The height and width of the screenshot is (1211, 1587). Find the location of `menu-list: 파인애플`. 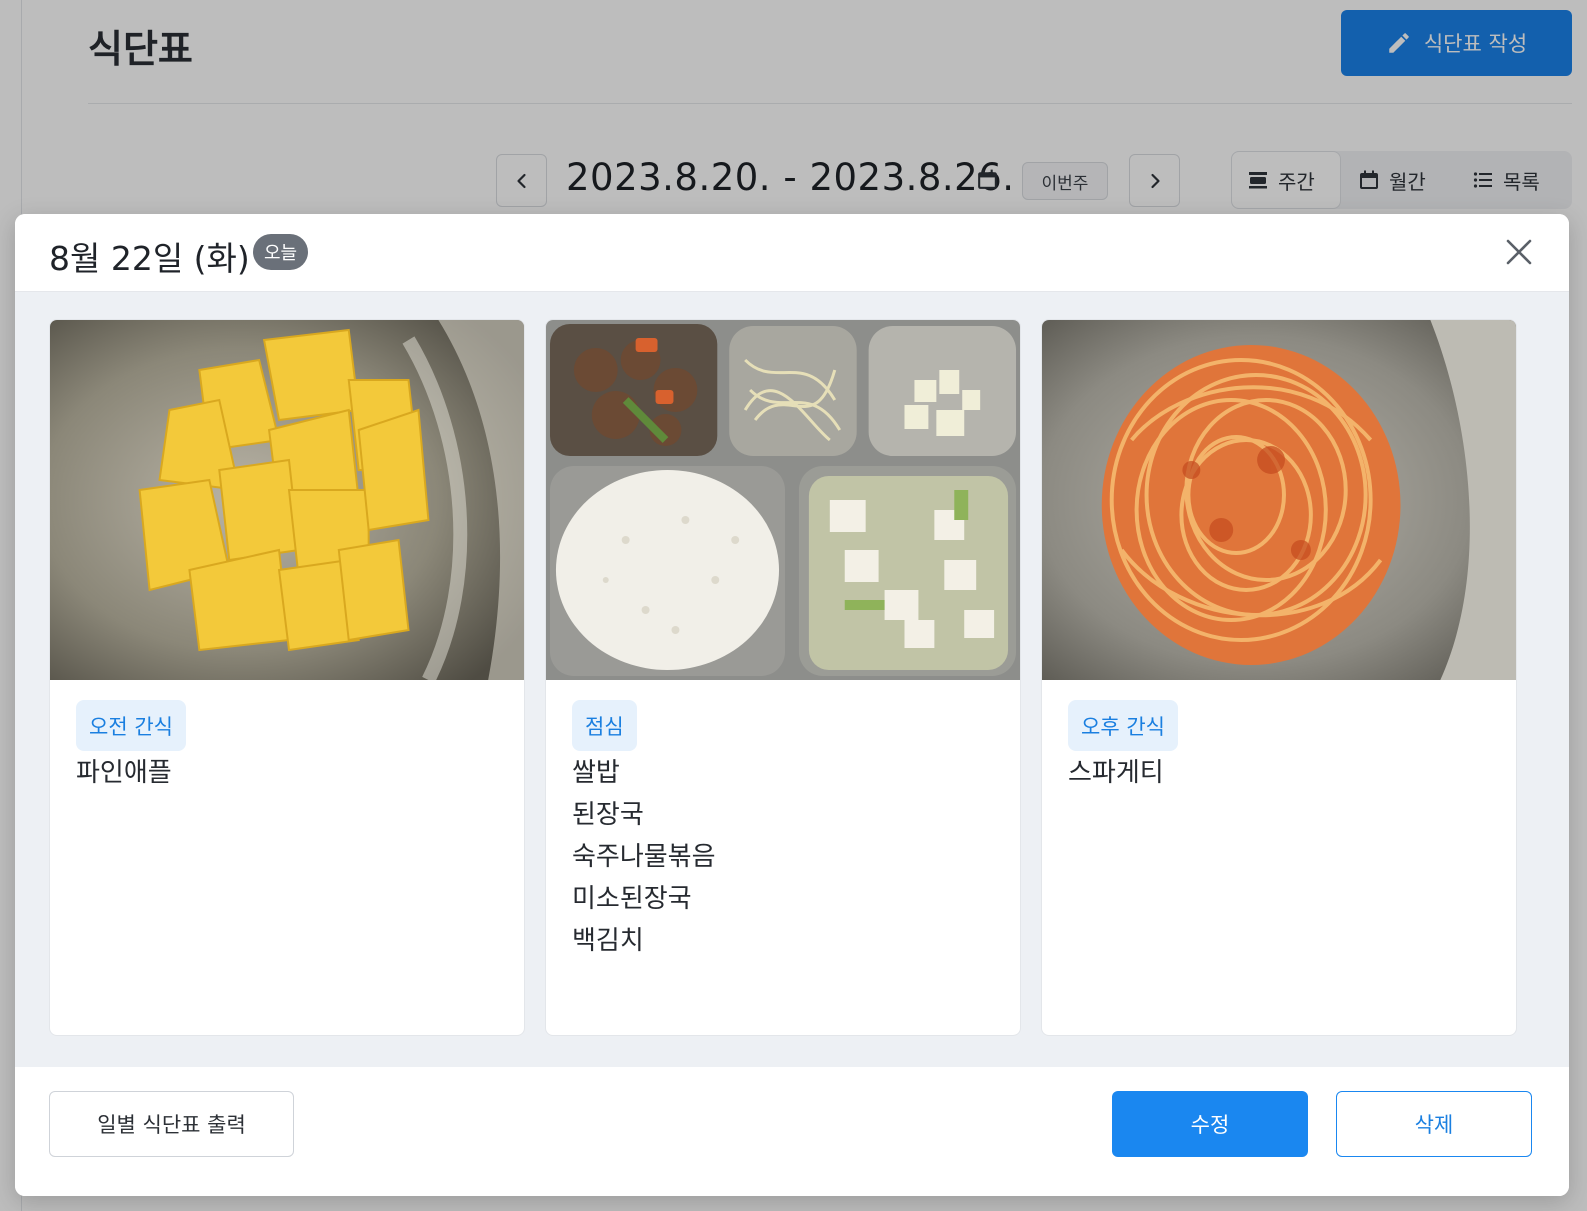

menu-list: 파인애플 is located at coordinates (124, 773).